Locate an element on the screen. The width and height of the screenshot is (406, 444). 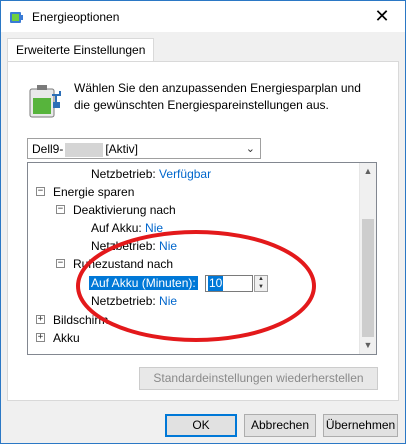
close-button: ✕ is located at coordinates (382, 16).